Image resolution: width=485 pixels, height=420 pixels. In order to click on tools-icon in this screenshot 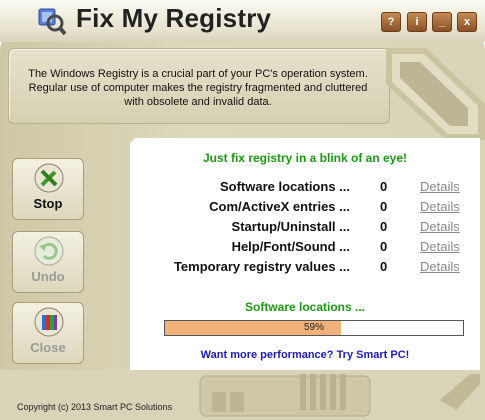, I will do `click(49, 178)`.